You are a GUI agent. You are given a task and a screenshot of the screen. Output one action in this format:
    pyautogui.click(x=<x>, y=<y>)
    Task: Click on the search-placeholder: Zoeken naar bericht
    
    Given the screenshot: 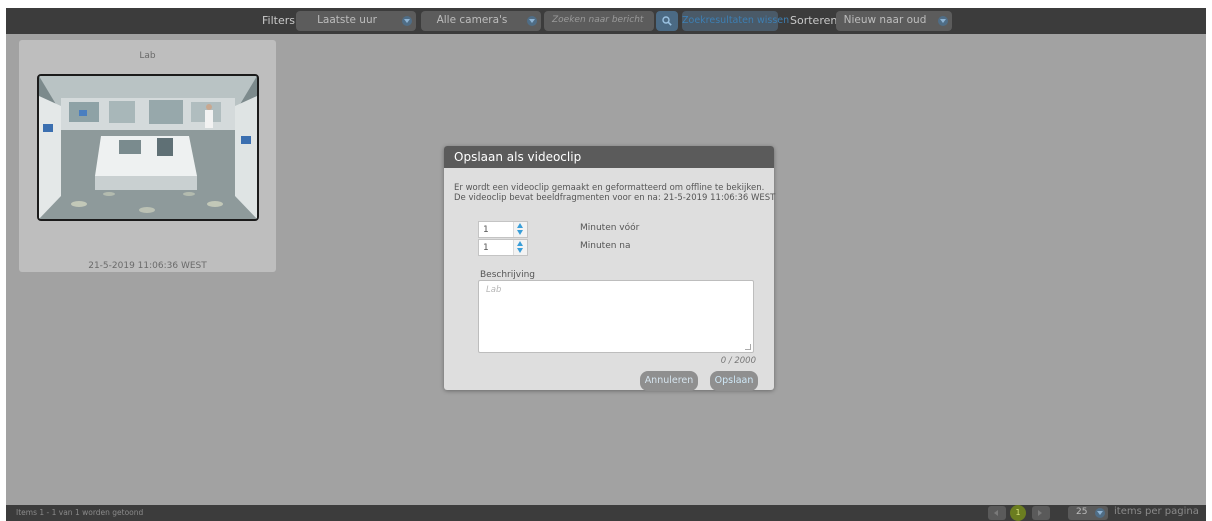 What is the action you would take?
    pyautogui.click(x=598, y=20)
    